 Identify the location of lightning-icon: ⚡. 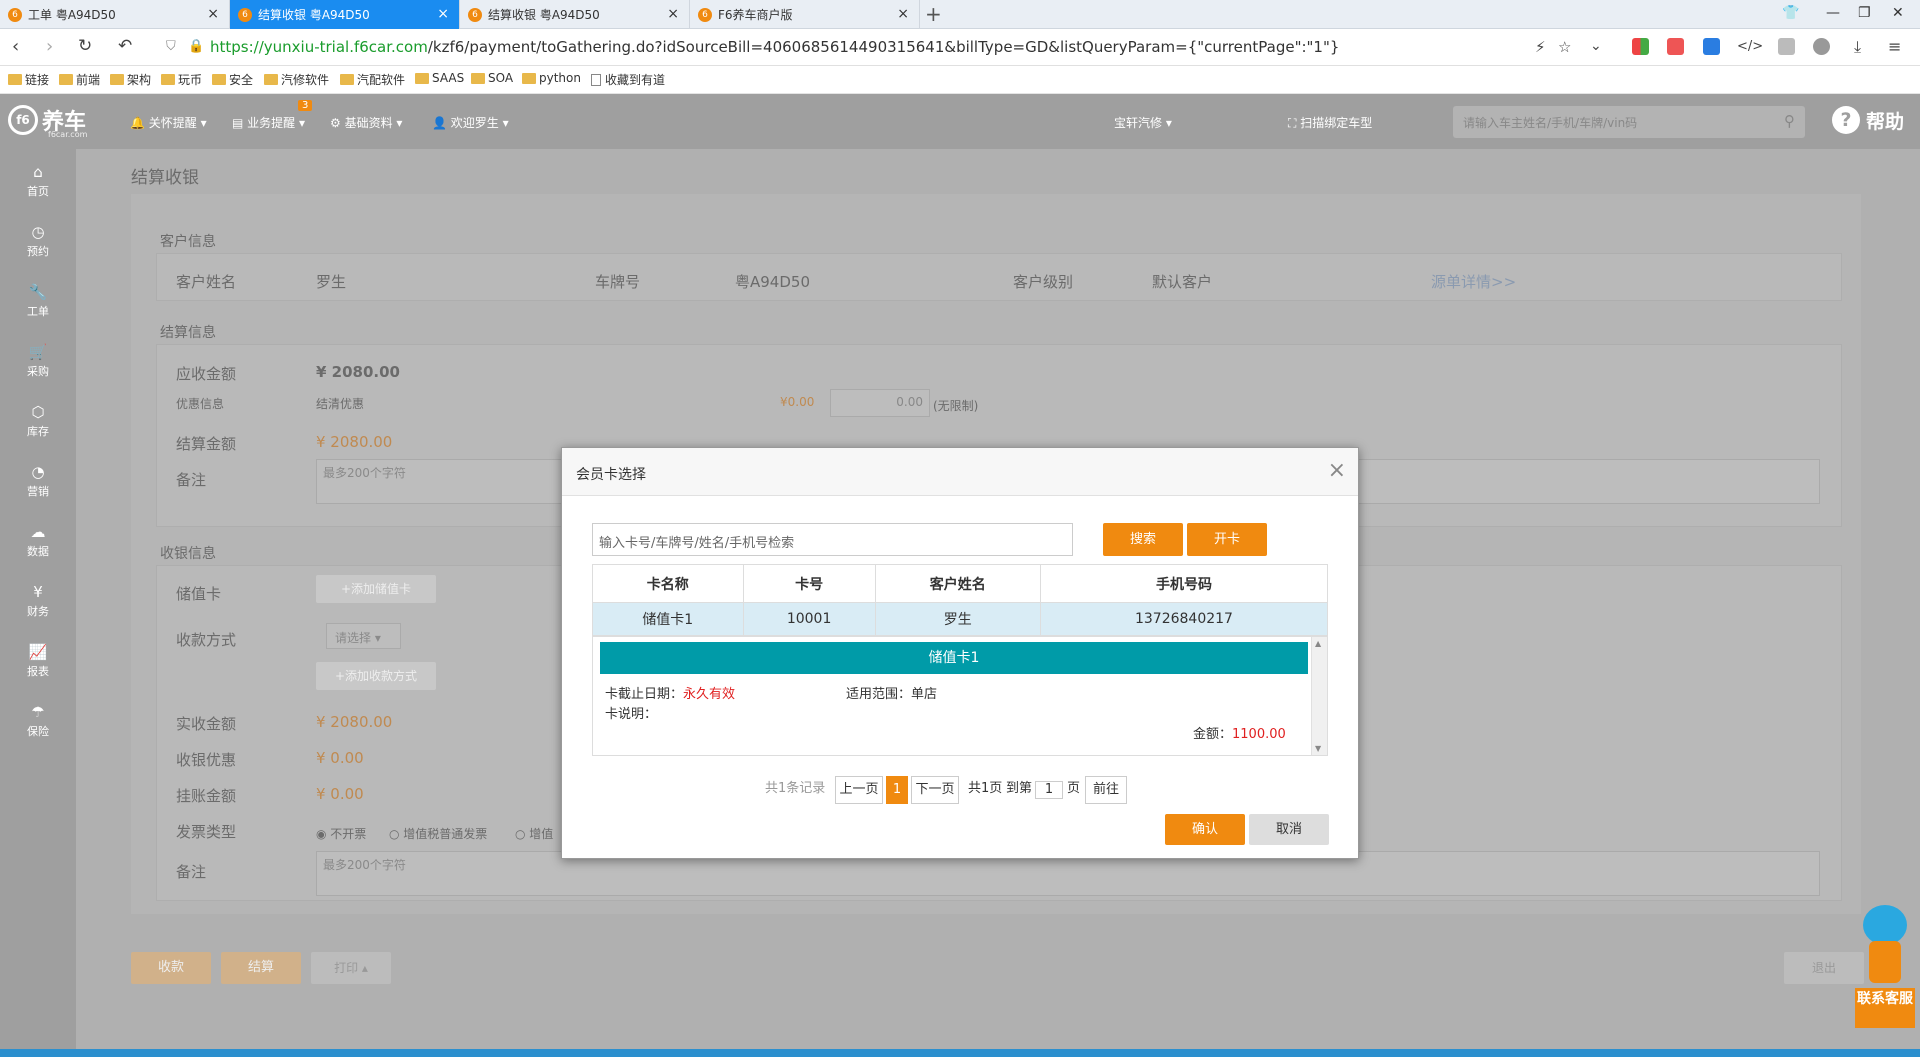
(1540, 47).